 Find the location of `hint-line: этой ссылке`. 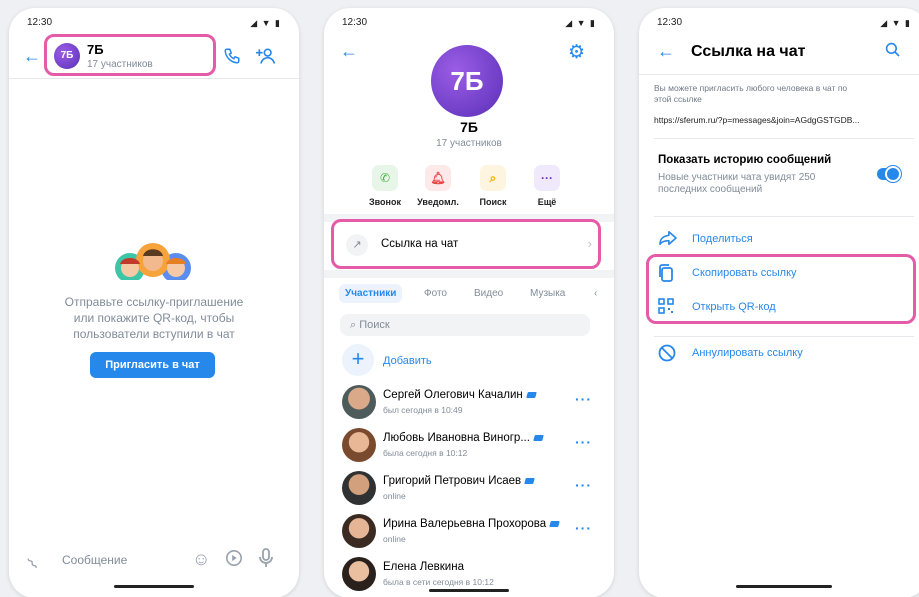

hint-line: этой ссылке is located at coordinates (678, 99).